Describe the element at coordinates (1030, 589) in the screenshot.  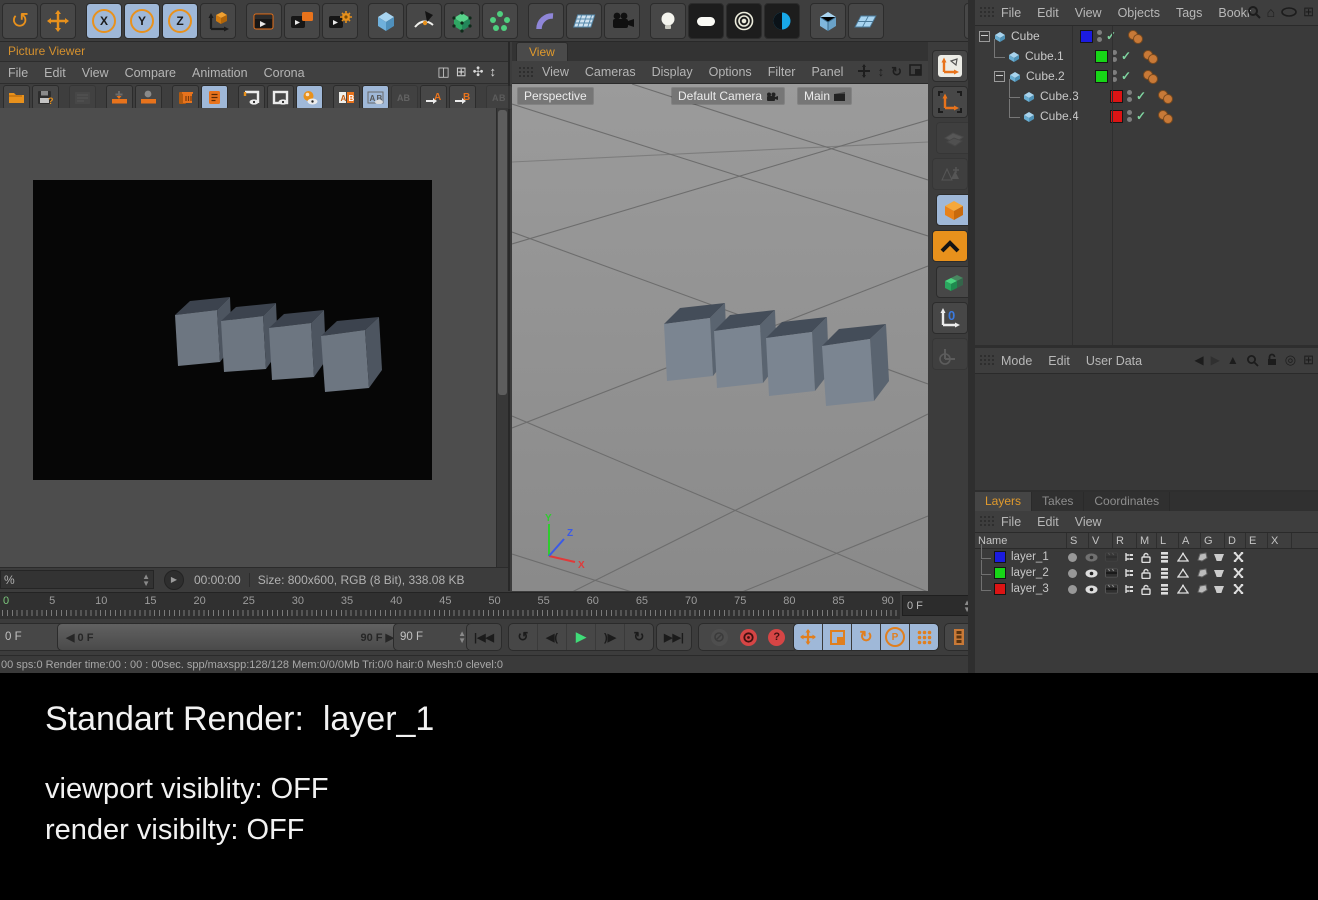
I see `layer-name: layer_3` at that location.